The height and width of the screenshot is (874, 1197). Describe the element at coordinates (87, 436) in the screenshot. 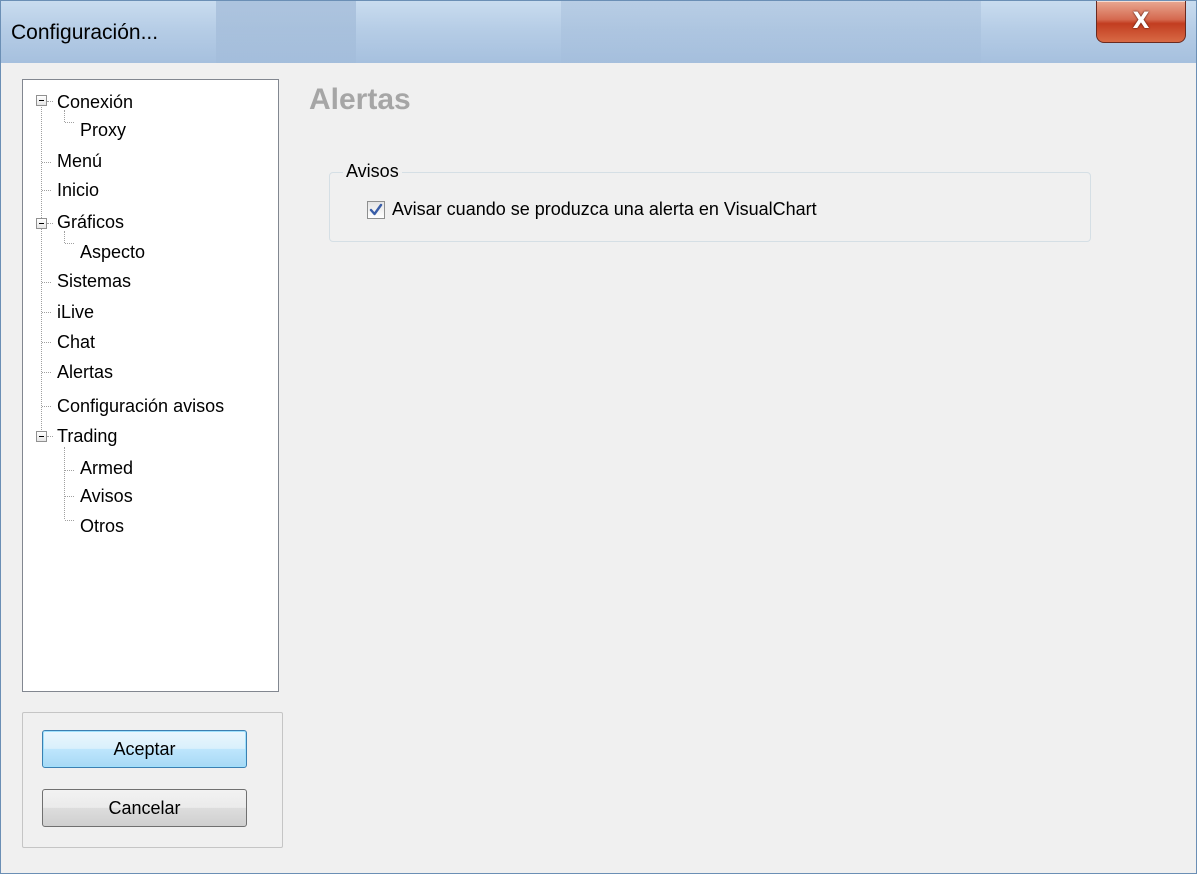

I see `tree-item-trading: Trading` at that location.